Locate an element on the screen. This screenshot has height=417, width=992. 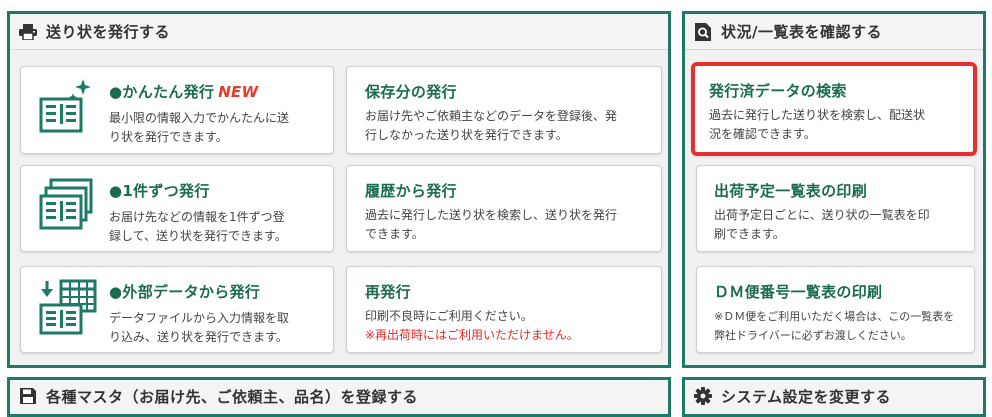
reissue-warning: ※再出荷時にはご利用いただけません。 is located at coordinates (472, 335).